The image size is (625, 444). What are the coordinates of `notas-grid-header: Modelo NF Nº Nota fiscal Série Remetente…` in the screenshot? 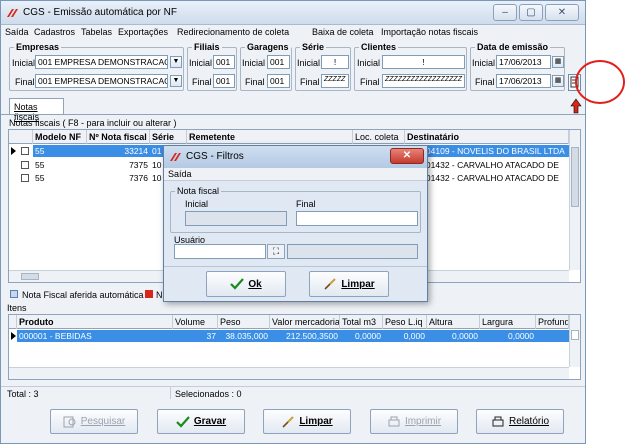 It's located at (289, 137).